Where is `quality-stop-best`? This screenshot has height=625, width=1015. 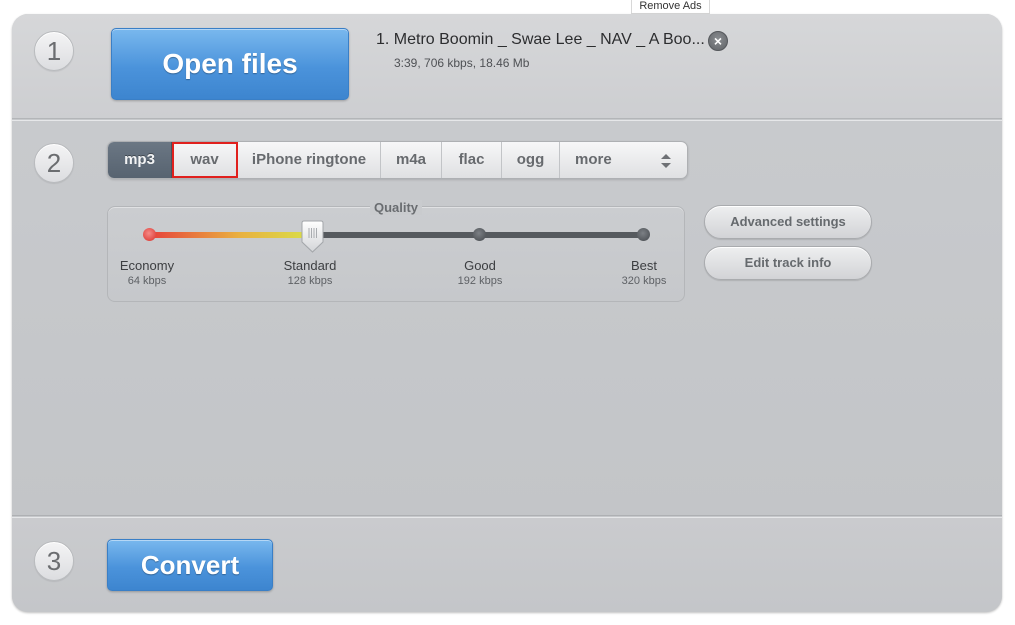 quality-stop-best is located at coordinates (643, 234).